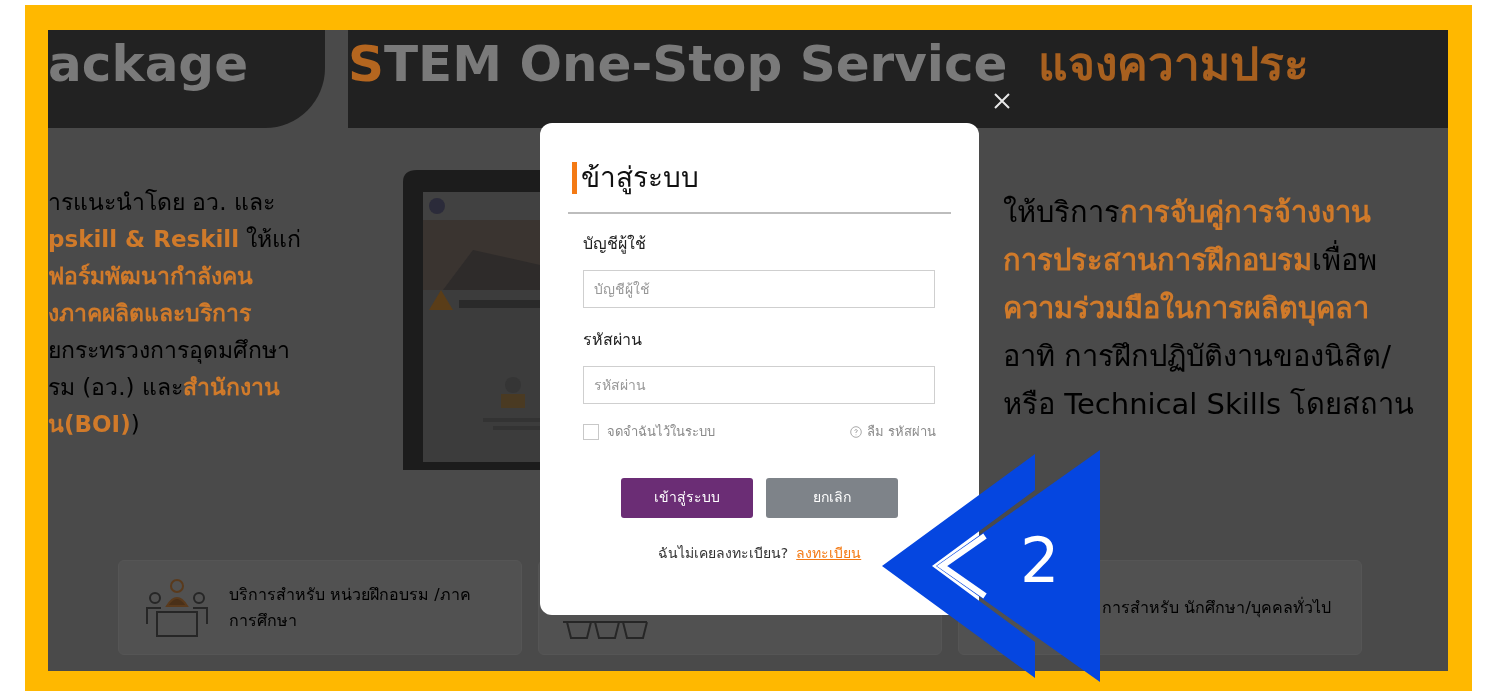 The width and height of the screenshot is (1491, 691). What do you see at coordinates (1173, 64) in the screenshot?
I see `notice-title: แจงความประ` at bounding box center [1173, 64].